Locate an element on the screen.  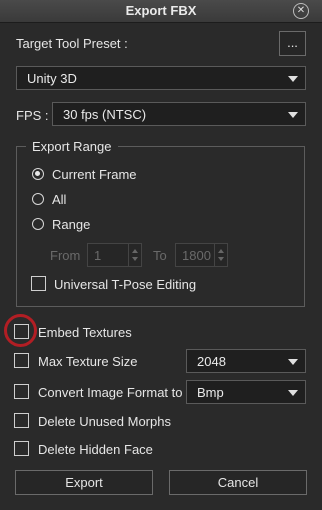
tpose-label: Universal T-Pose Editing is located at coordinates (125, 284).